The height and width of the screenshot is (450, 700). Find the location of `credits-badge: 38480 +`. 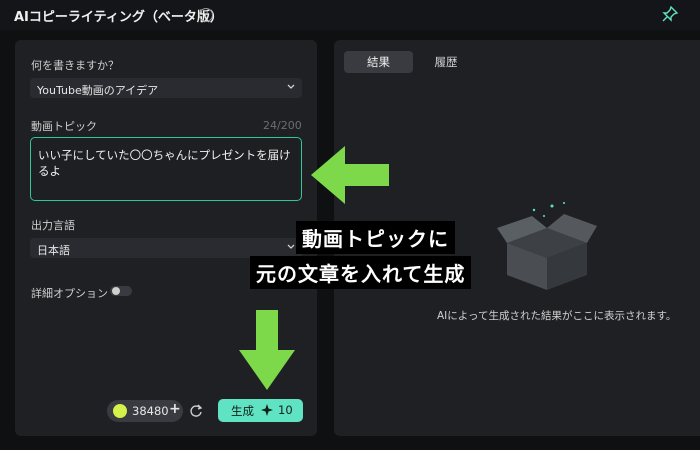

credits-badge: 38480 + is located at coordinates (145, 411).